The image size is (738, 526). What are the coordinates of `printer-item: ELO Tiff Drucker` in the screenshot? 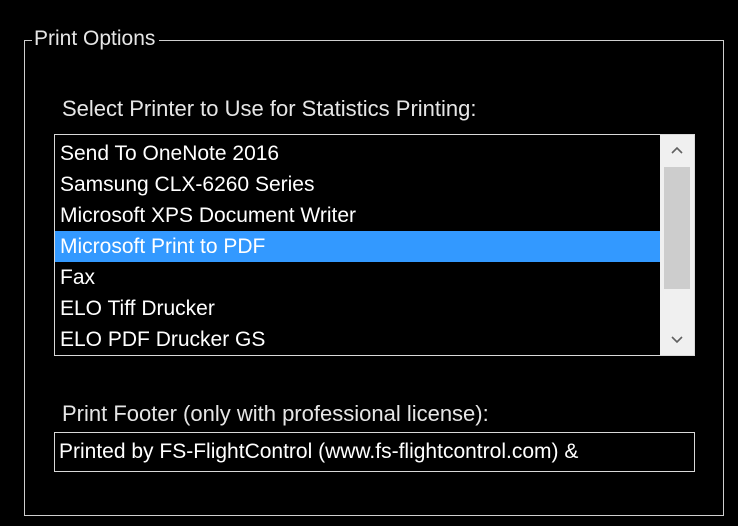 It's located at (357, 308).